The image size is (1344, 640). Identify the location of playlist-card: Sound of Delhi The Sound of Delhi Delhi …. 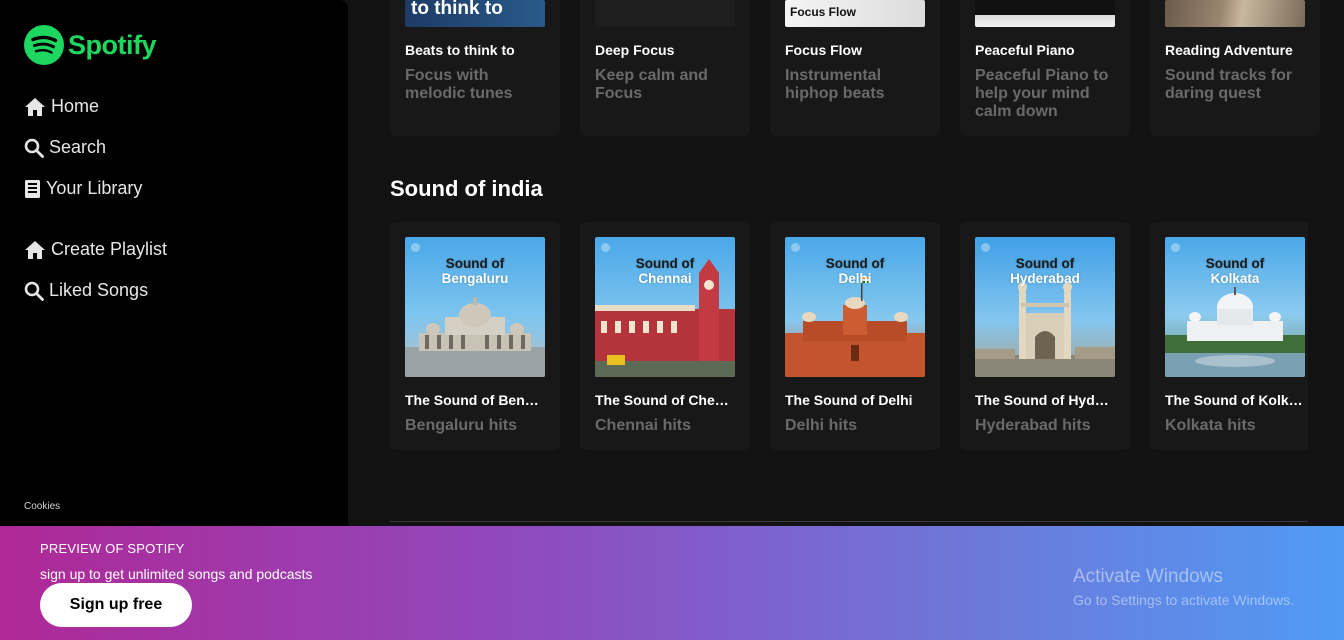
(855, 336).